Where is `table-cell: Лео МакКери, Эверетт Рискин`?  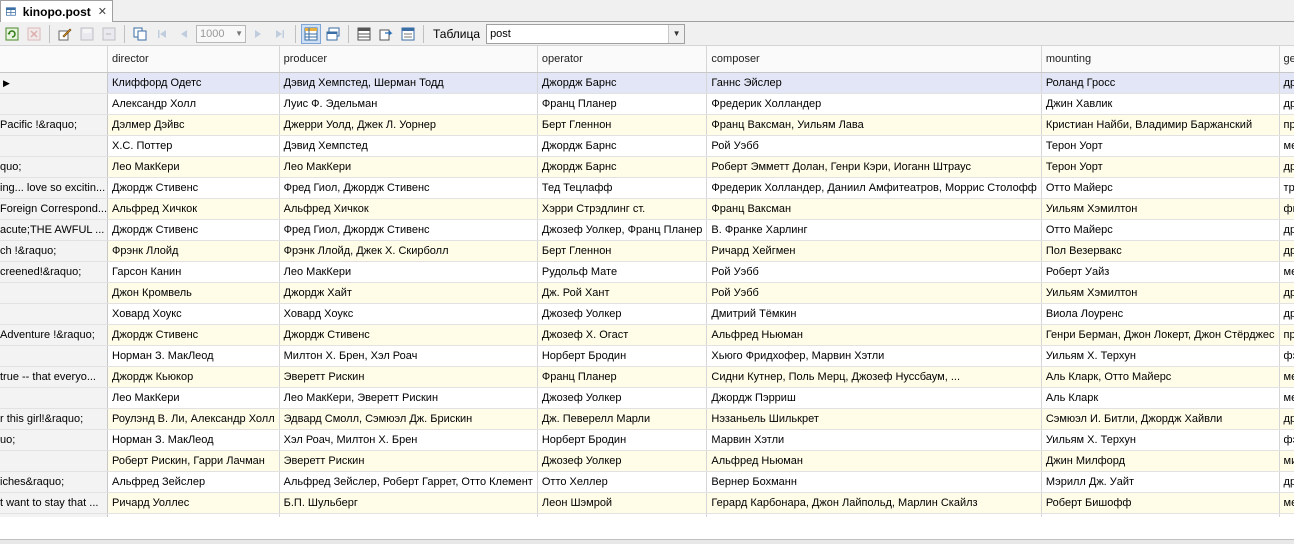
table-cell: Лео МакКери, Эверетт Рискин is located at coordinates (408, 398).